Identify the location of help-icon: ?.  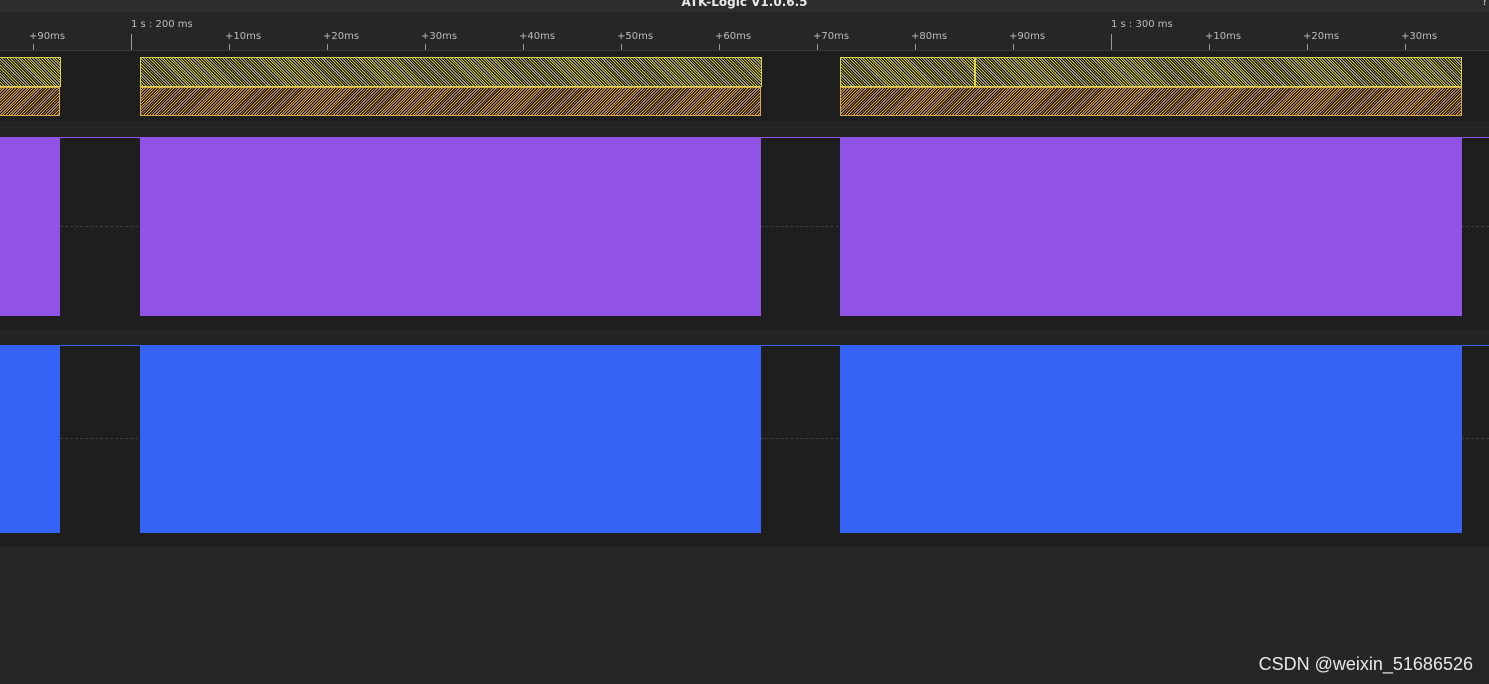
(1485, 4).